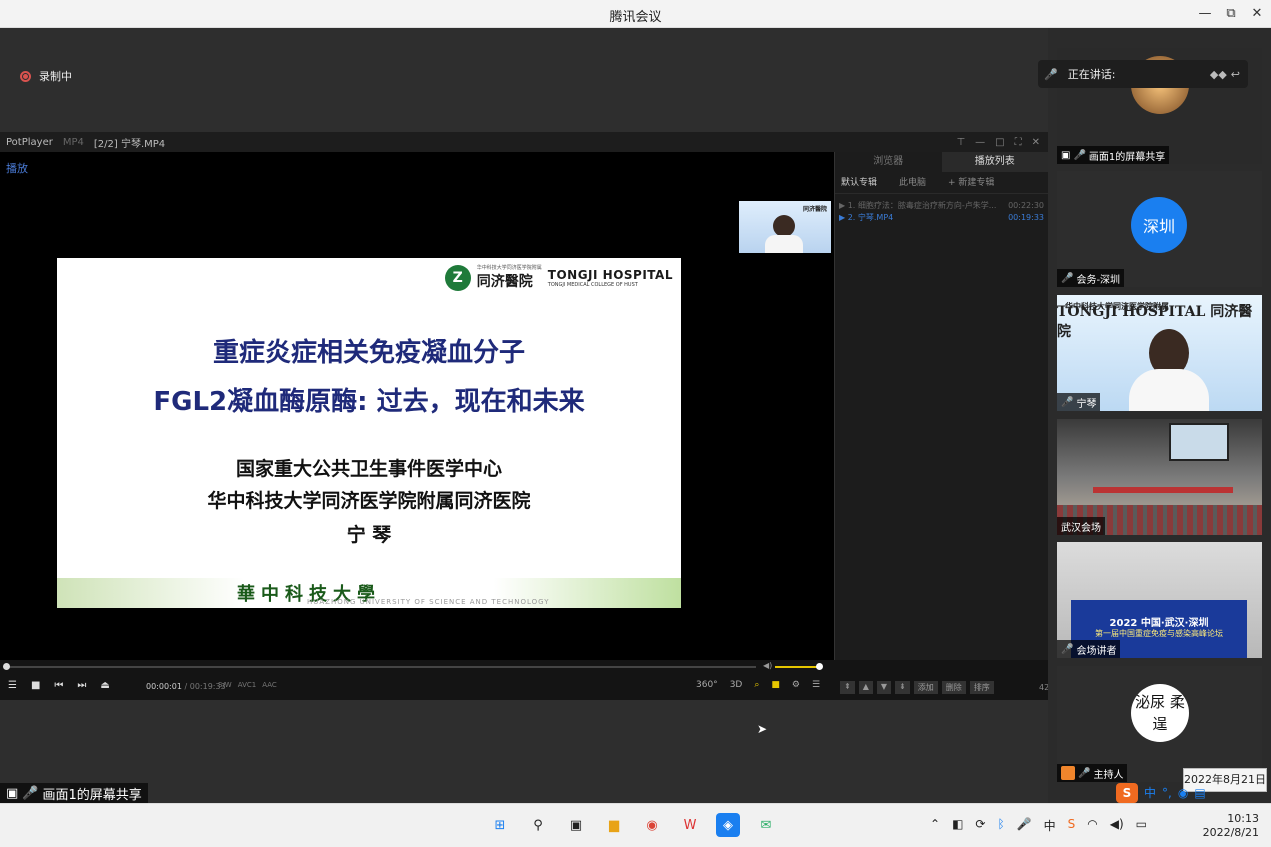 Image resolution: width=1271 pixels, height=847 pixels. Describe the element at coordinates (29, 142) in the screenshot. I see `potplayer-menu: PotPlayer` at that location.